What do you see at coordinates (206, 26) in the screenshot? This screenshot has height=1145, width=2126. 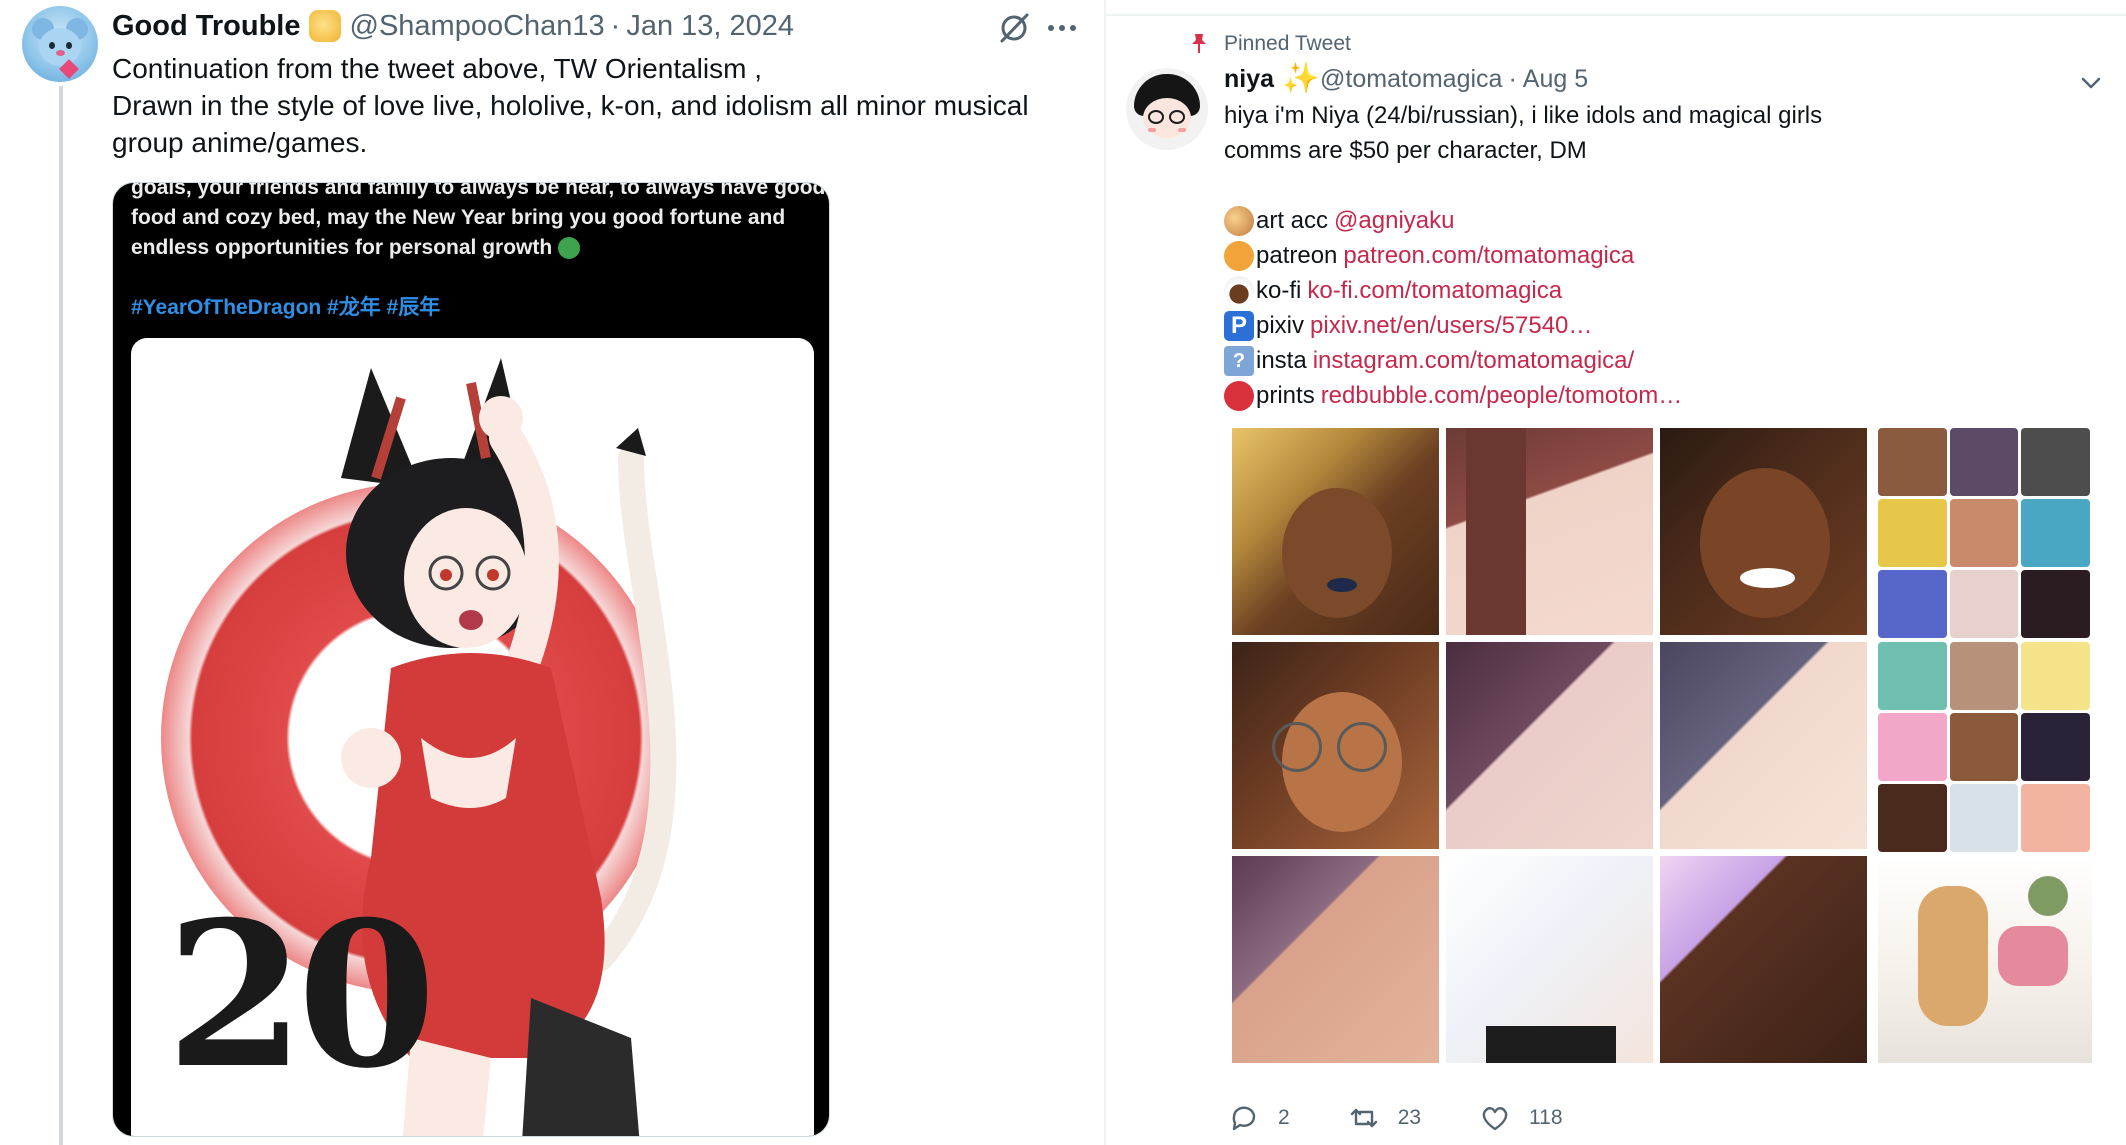 I see `display-name: Good Trouble` at bounding box center [206, 26].